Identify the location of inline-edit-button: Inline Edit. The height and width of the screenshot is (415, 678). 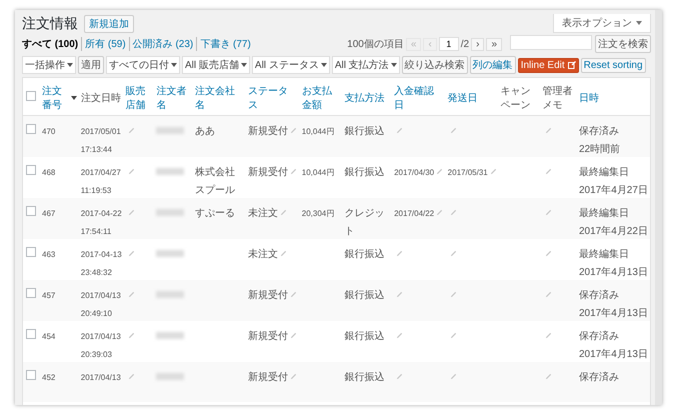
(548, 65).